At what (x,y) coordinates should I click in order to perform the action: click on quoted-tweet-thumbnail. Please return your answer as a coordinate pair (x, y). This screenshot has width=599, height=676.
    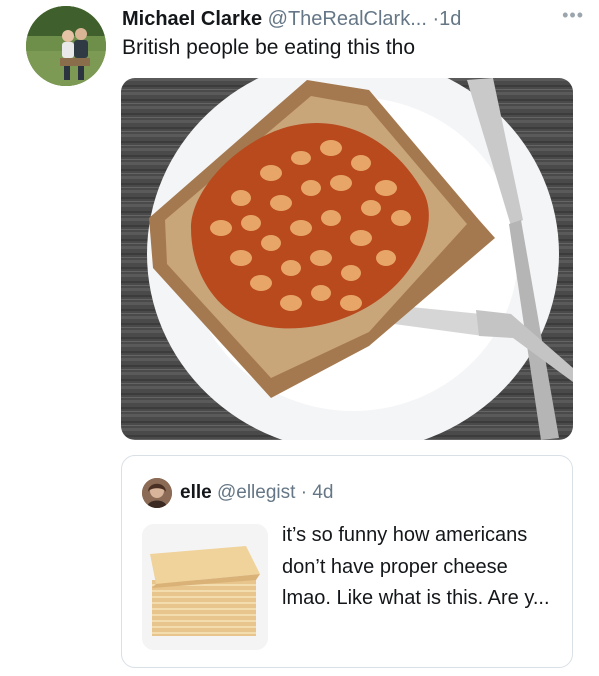
    Looking at the image, I should click on (205, 587).